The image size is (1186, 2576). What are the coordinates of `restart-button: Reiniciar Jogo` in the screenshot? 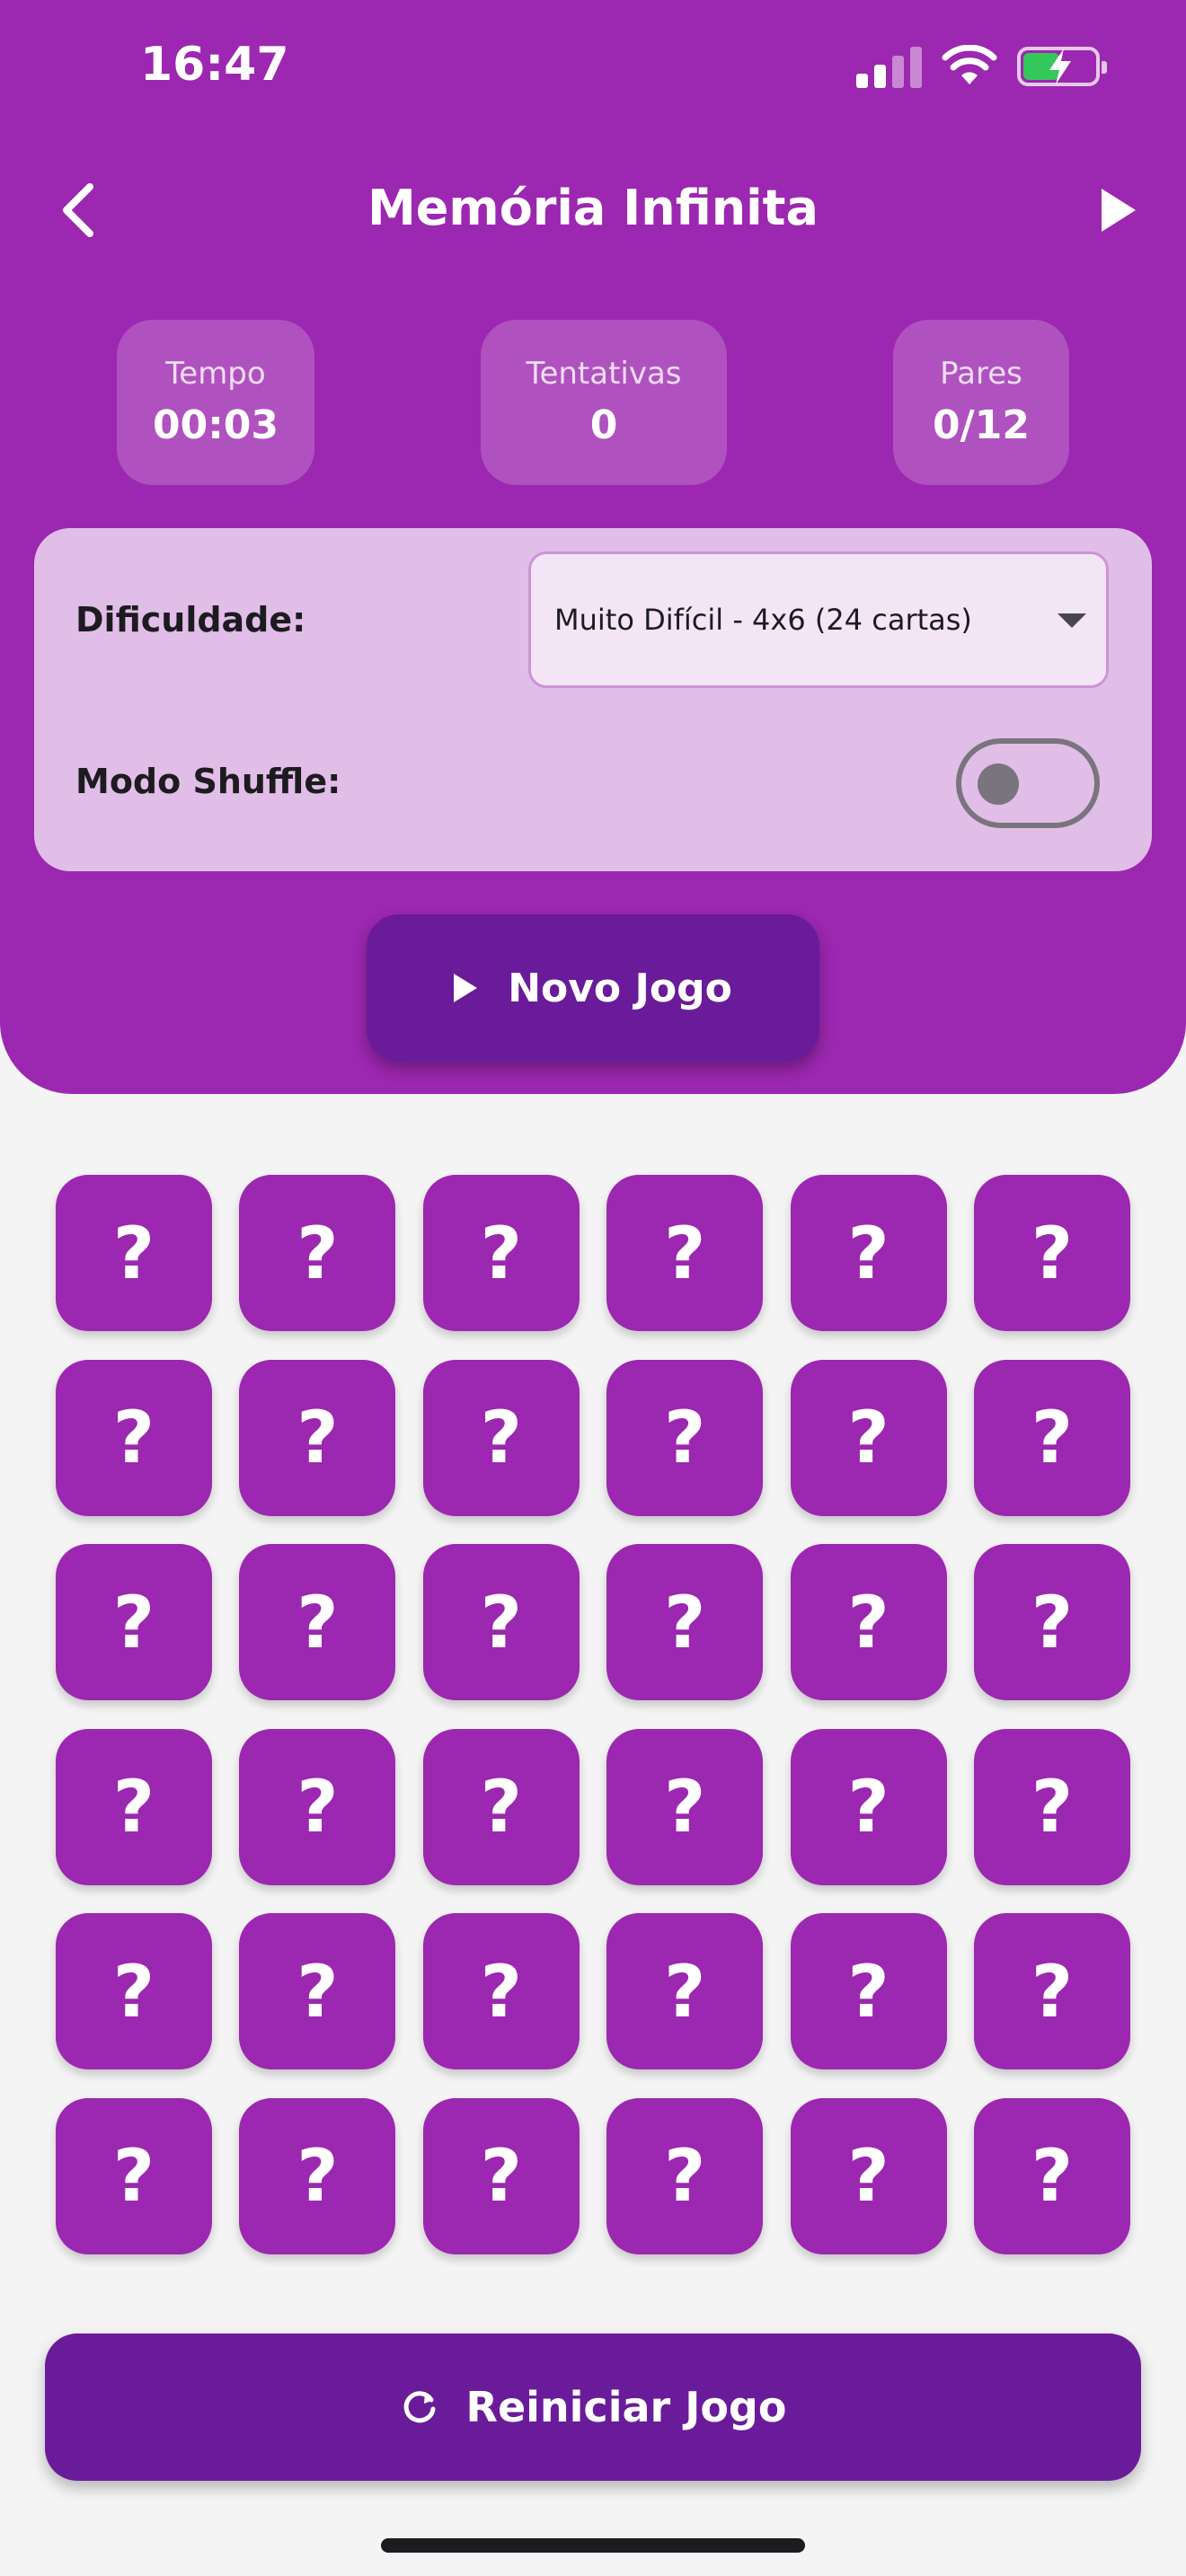 It's located at (593, 2407).